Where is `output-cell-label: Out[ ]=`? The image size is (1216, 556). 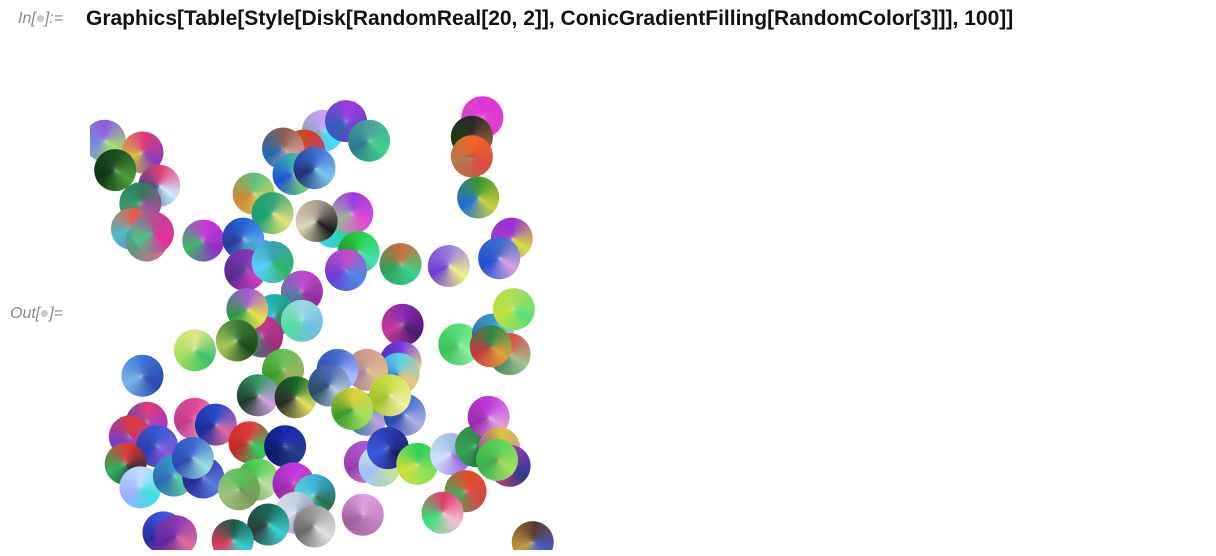 output-cell-label: Out[ ]= is located at coordinates (36, 314).